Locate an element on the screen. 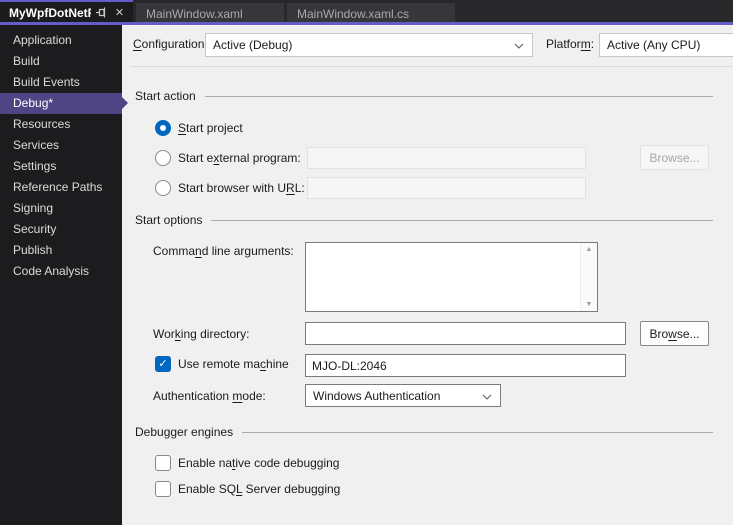 This screenshot has width=733, height=525. start-action-section-header: Start action is located at coordinates (424, 96).